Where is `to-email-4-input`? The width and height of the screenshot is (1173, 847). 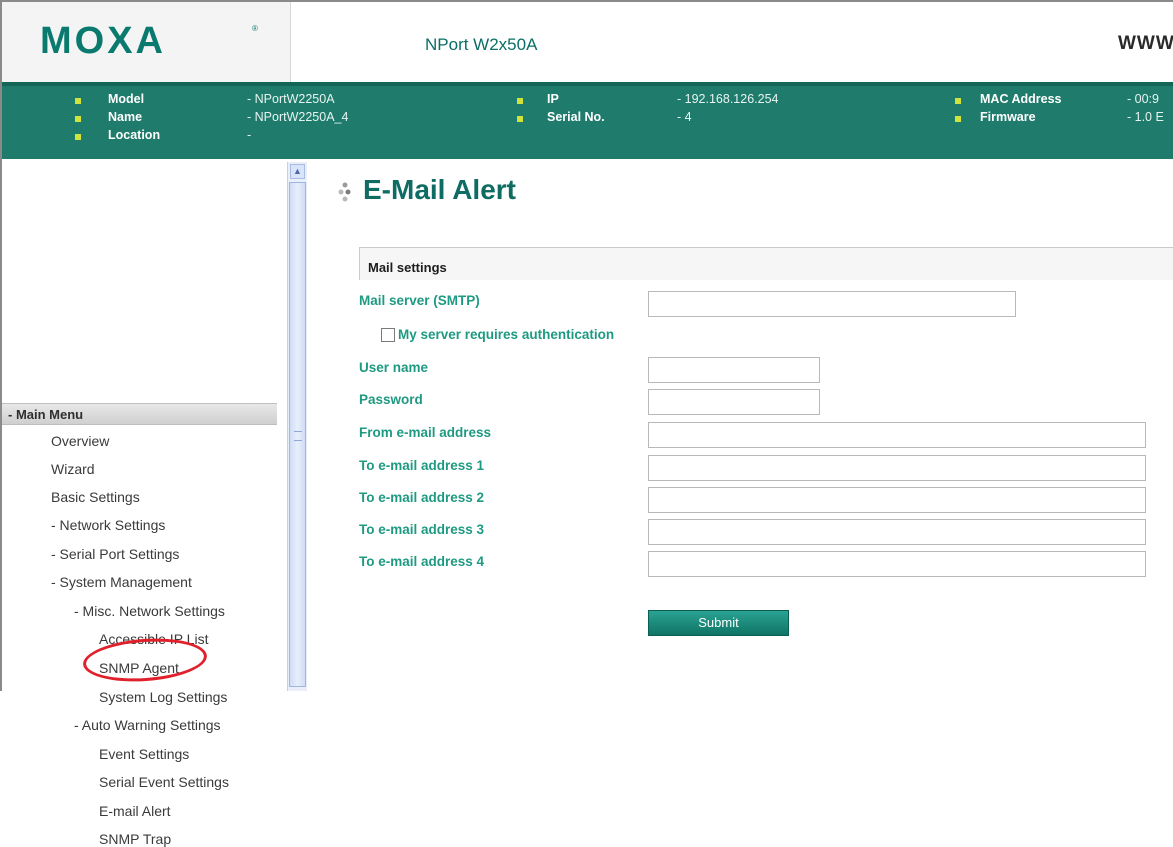 to-email-4-input is located at coordinates (897, 564).